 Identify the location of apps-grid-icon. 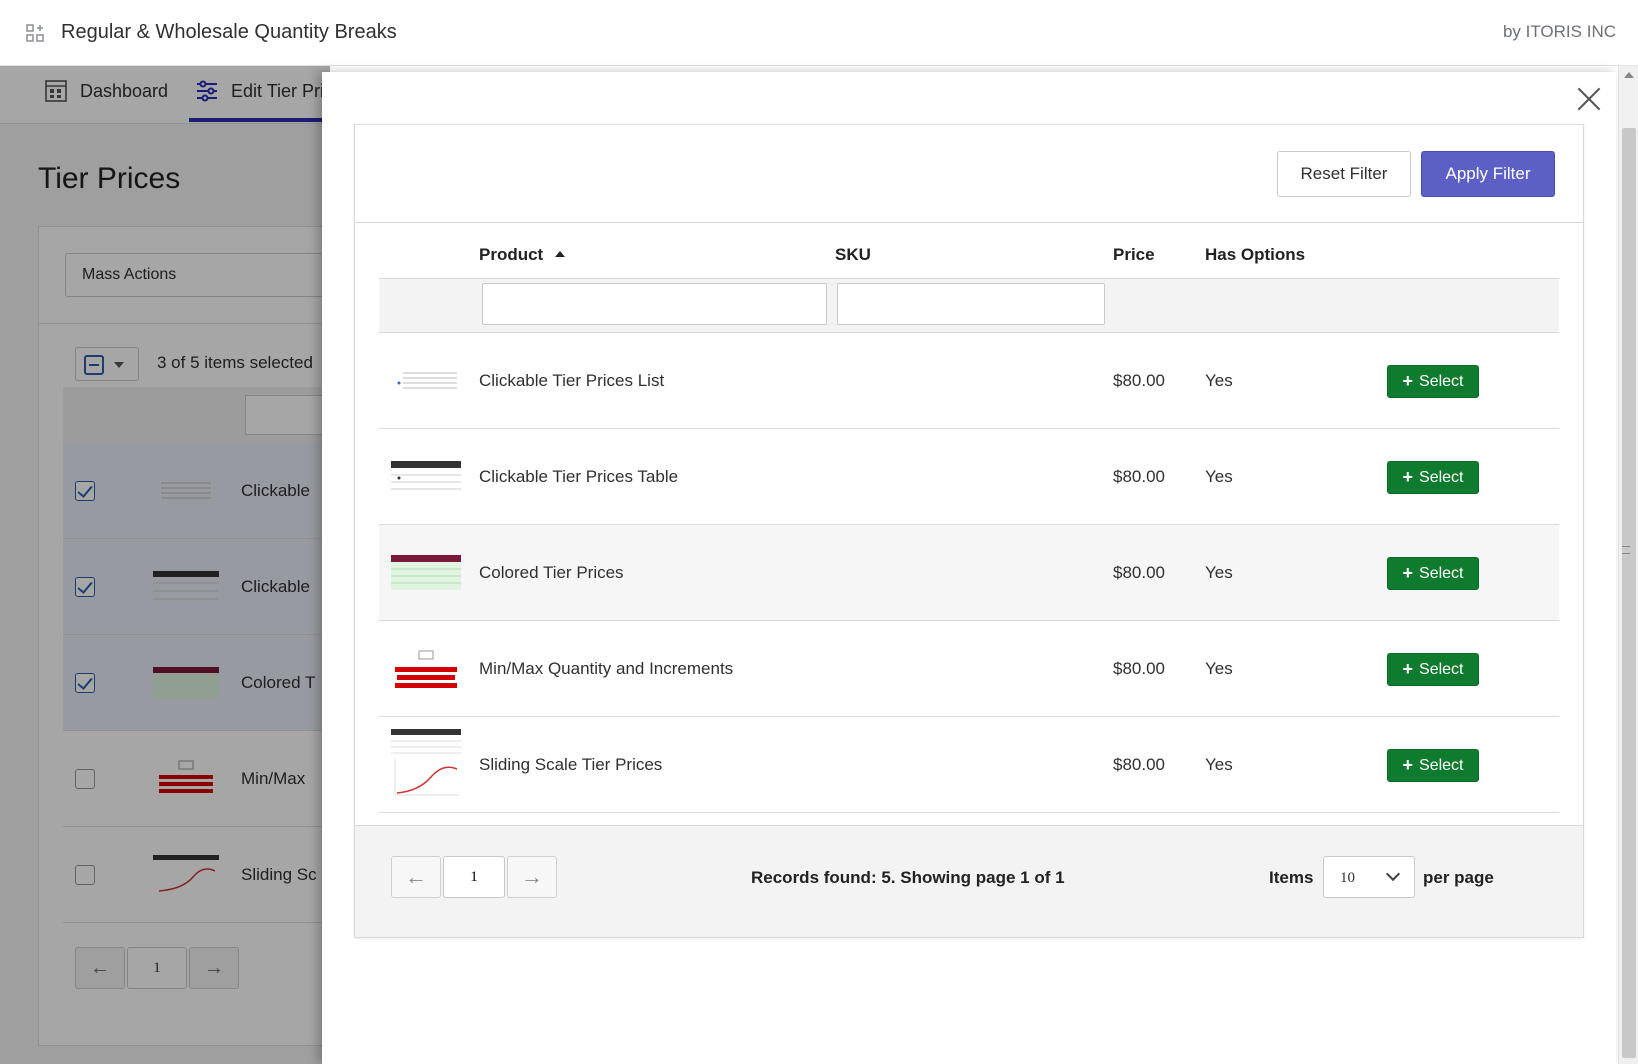
(35, 33).